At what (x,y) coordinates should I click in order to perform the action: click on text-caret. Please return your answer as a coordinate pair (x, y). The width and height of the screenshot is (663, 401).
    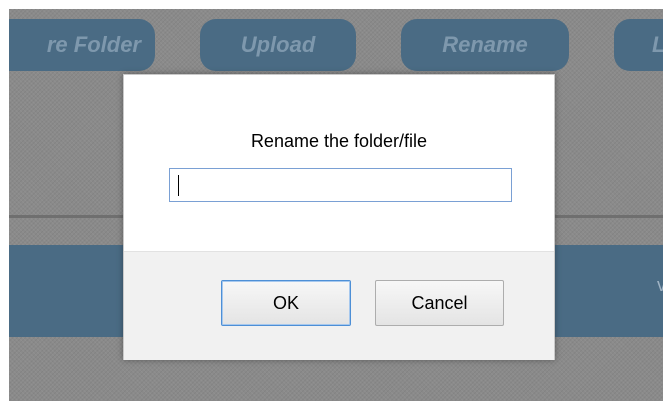
    Looking at the image, I should click on (178, 185).